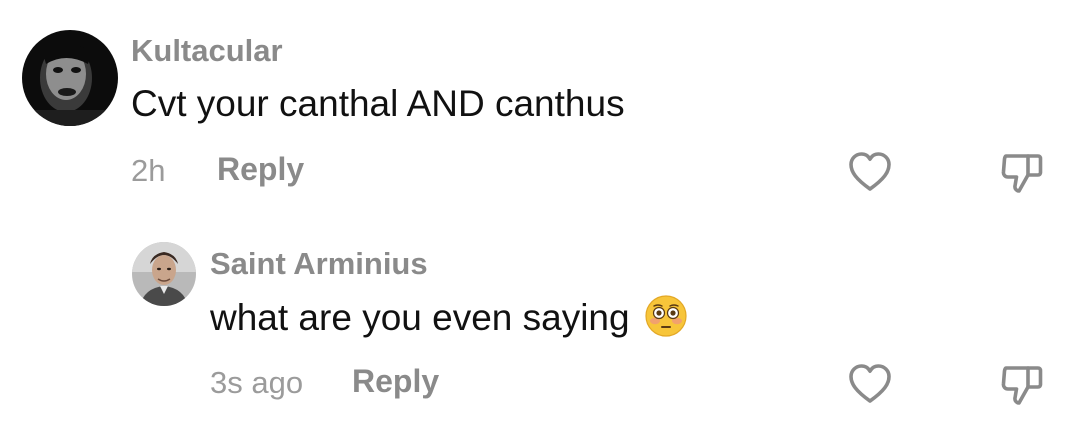 The height and width of the screenshot is (421, 1080). I want to click on comment-text: what are you even saying, so click(449, 316).